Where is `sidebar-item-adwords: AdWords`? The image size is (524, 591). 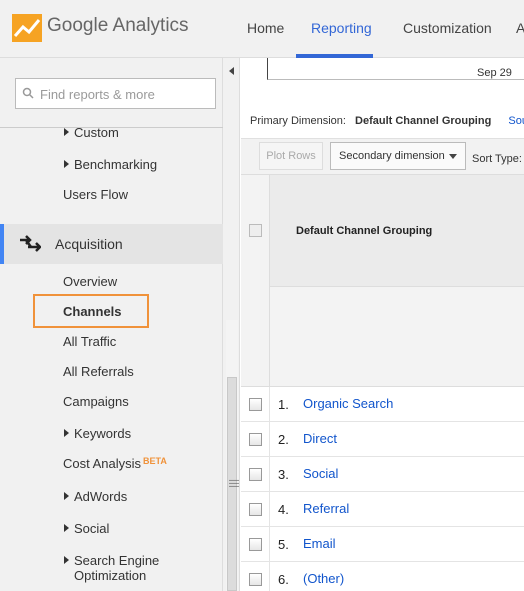
sidebar-item-adwords: AdWords is located at coordinates (95, 496).